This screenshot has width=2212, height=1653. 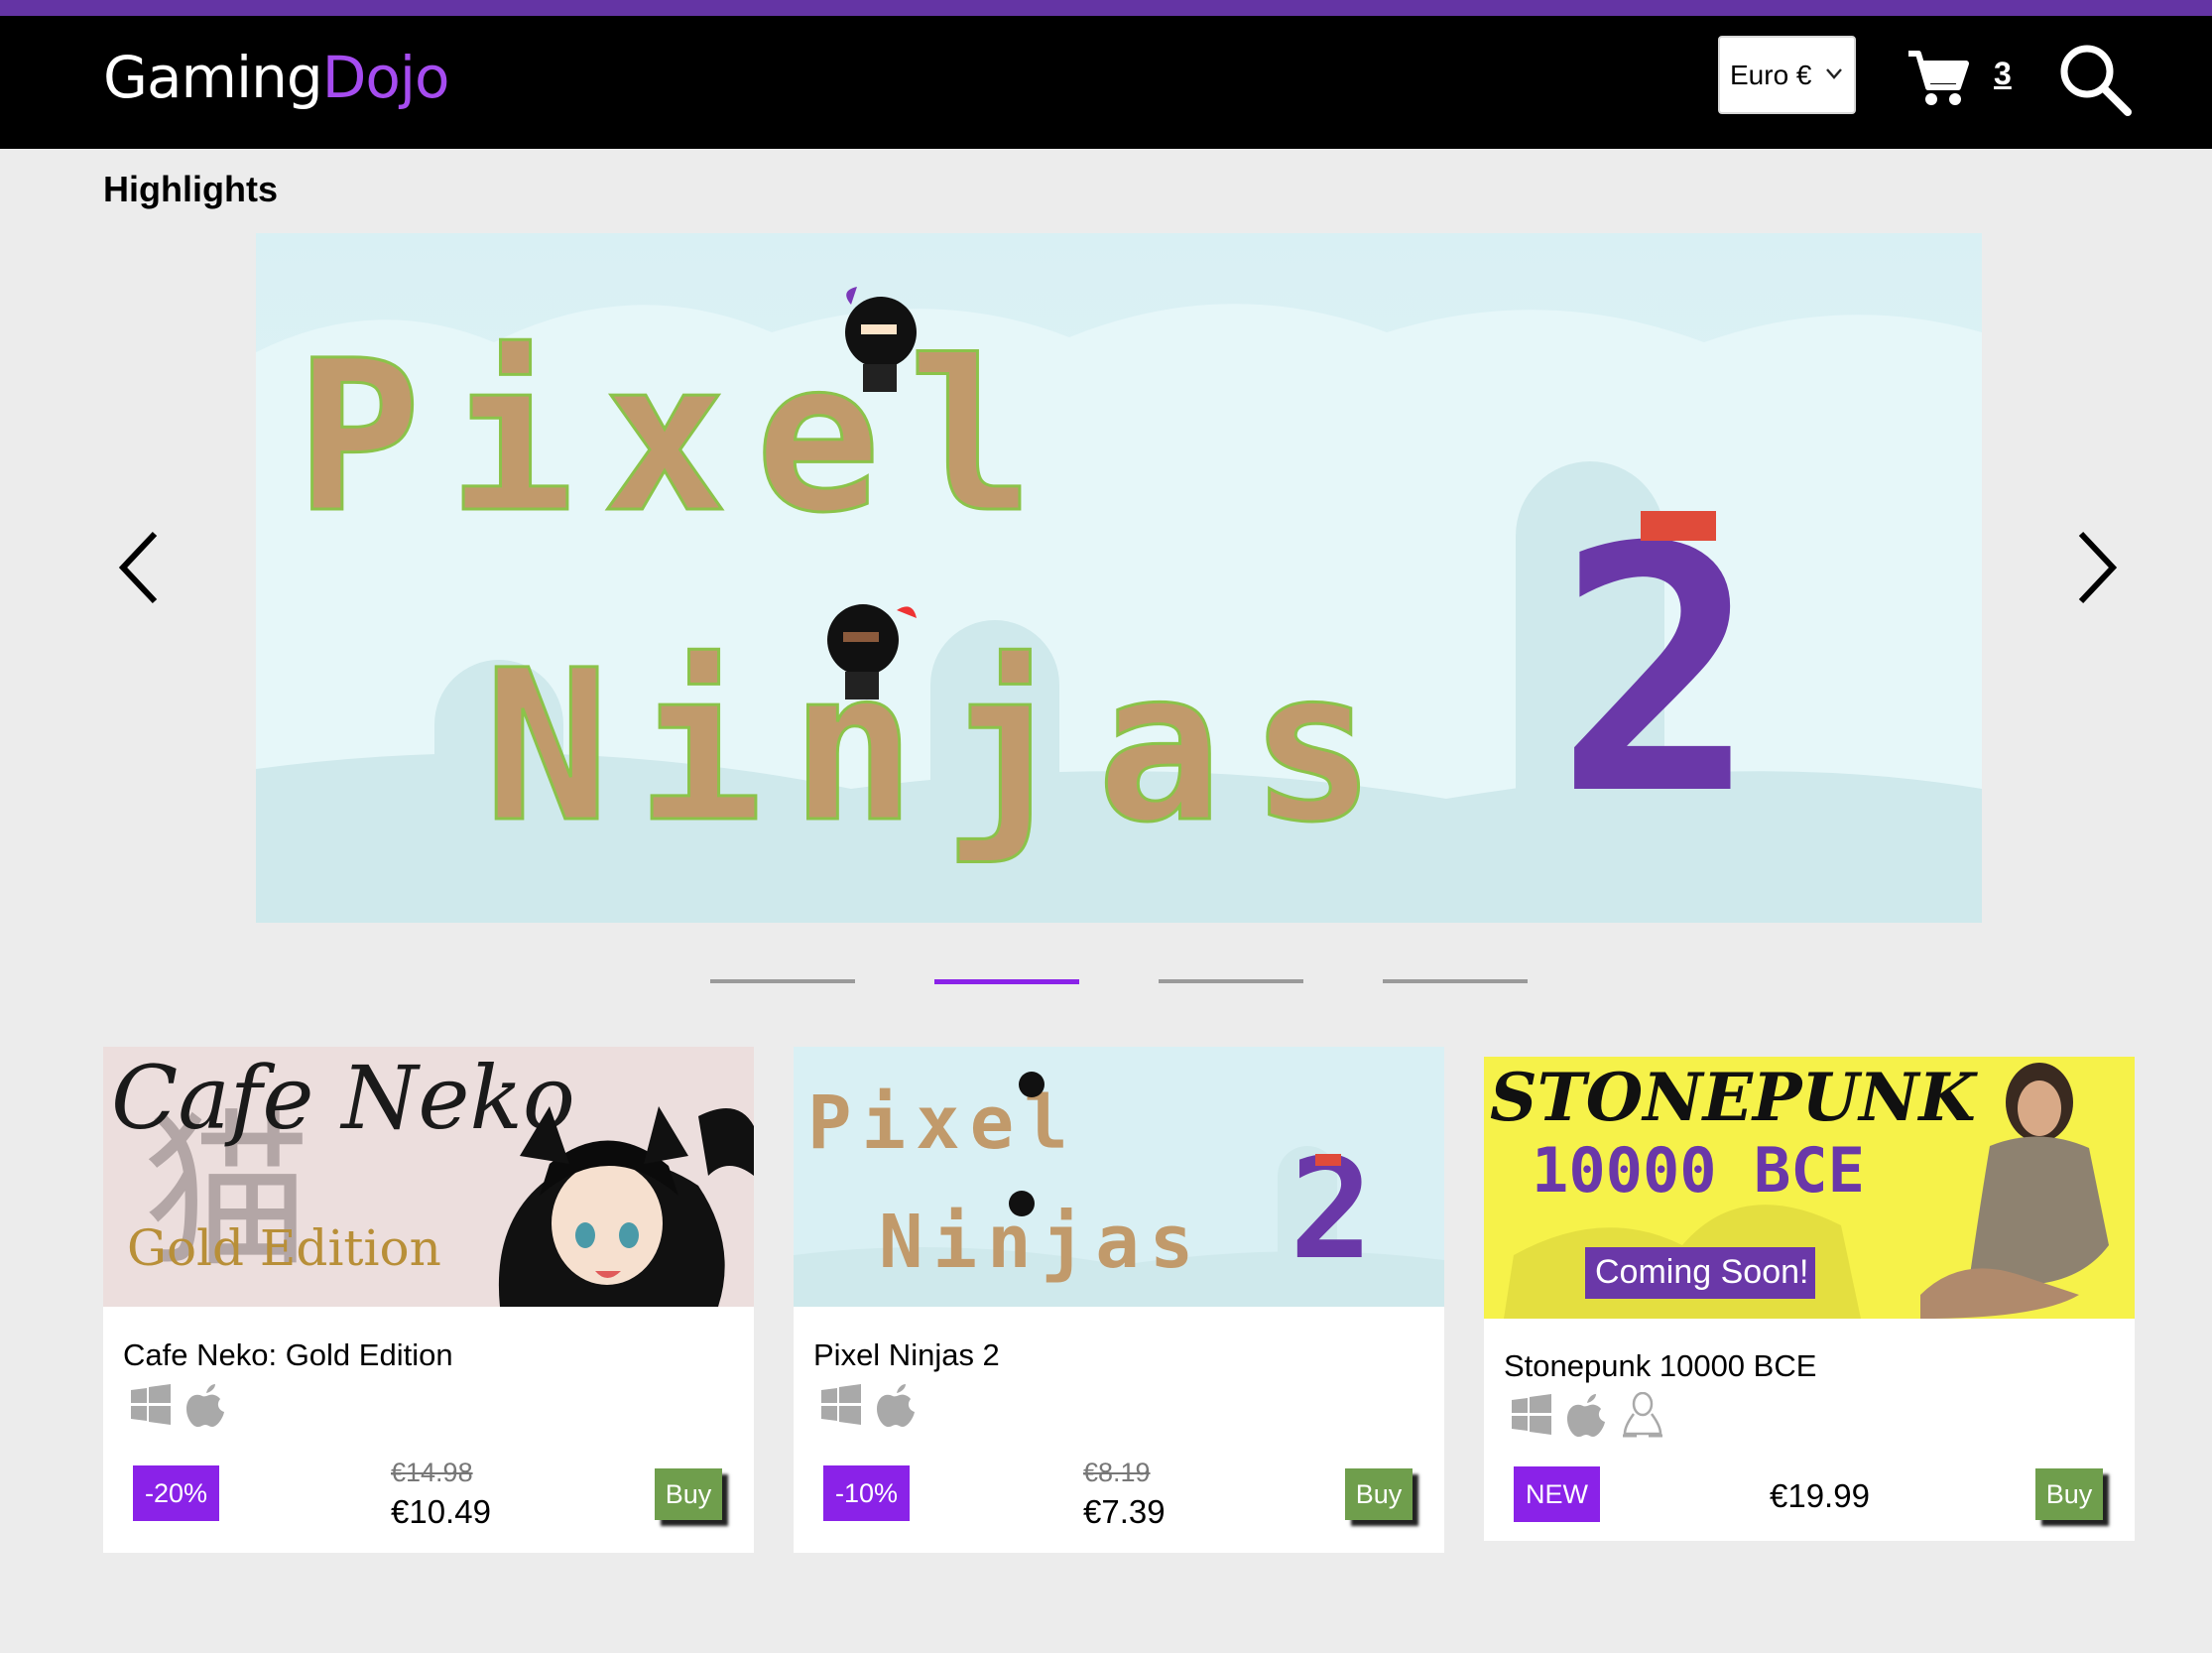 I want to click on coming-soon-tag: Coming Soon!, so click(x=1701, y=1272).